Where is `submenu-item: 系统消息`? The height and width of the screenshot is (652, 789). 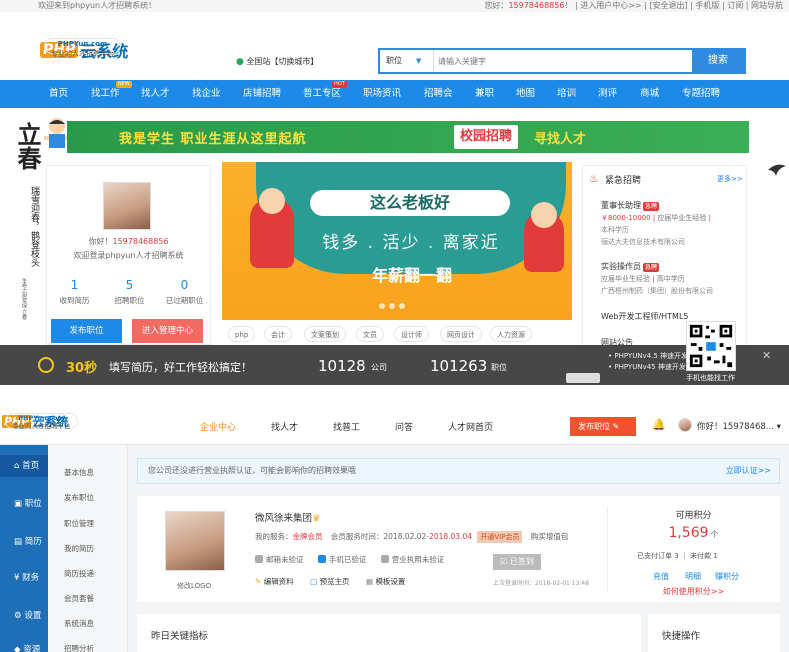 submenu-item: 系统消息 is located at coordinates (79, 623).